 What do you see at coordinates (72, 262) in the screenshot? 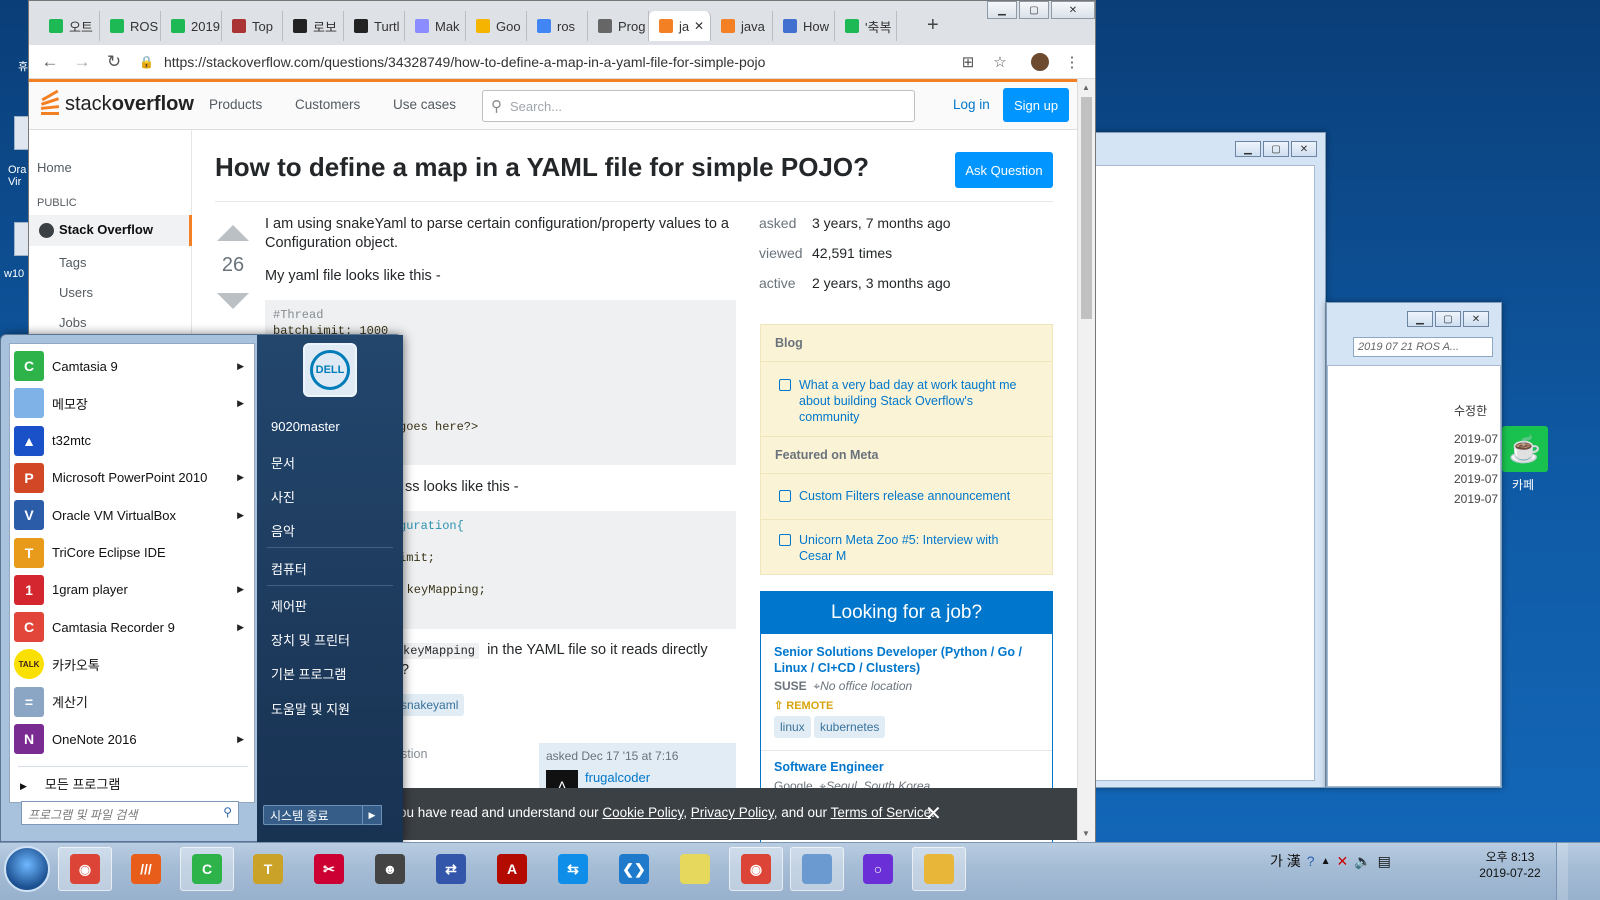
I see `nav-tags: Tags` at bounding box center [72, 262].